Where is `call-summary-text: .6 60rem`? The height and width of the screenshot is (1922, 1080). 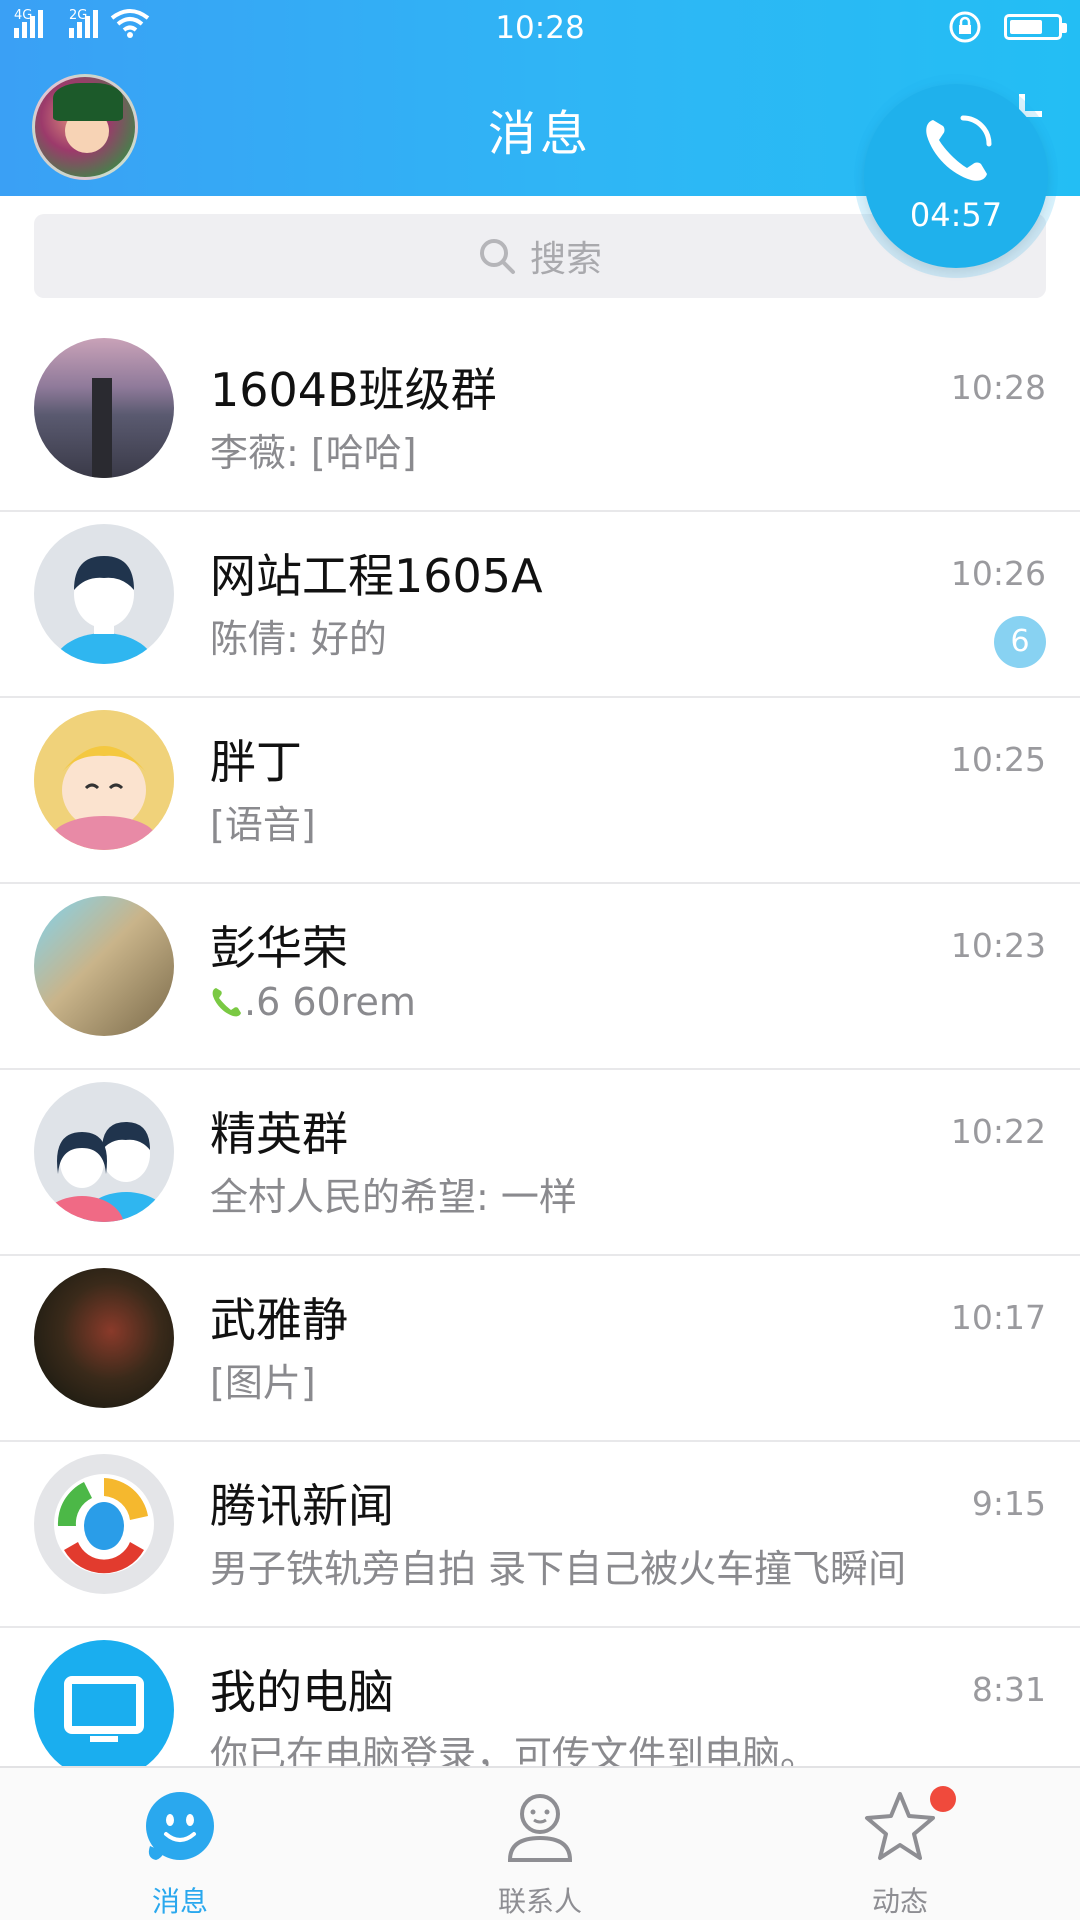
call-summary-text: .6 60rem is located at coordinates (330, 1002).